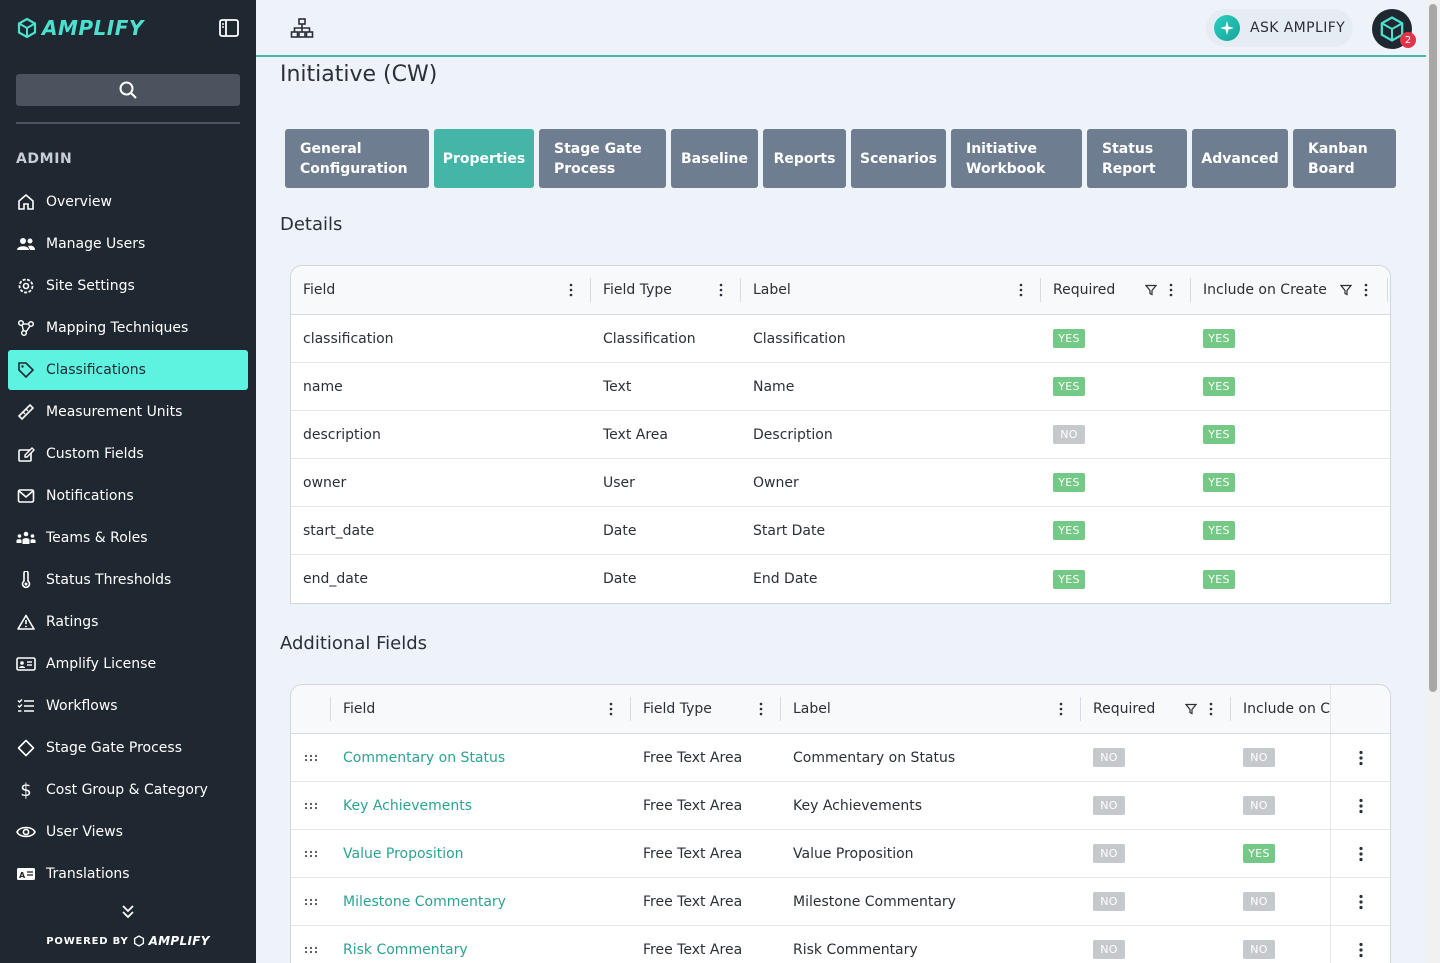 The height and width of the screenshot is (963, 1440). Describe the element at coordinates (602, 158) in the screenshot. I see `tab-stage-gate-process: Stage Gate Process` at that location.